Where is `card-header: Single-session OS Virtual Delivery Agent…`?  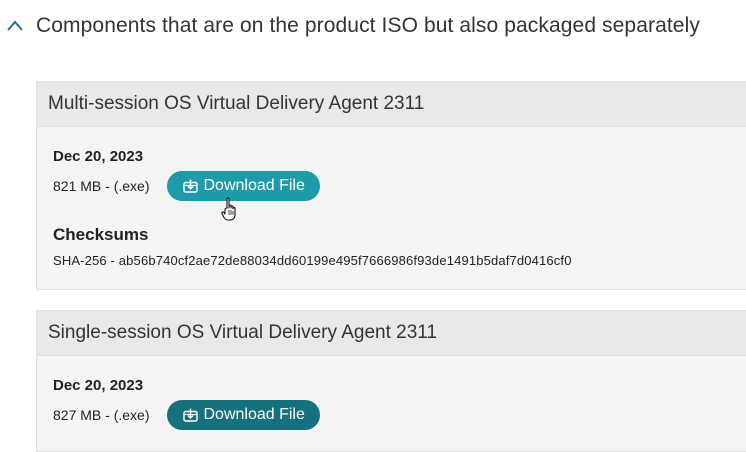
card-header: Single-session OS Virtual Delivery Agent… is located at coordinates (391, 333).